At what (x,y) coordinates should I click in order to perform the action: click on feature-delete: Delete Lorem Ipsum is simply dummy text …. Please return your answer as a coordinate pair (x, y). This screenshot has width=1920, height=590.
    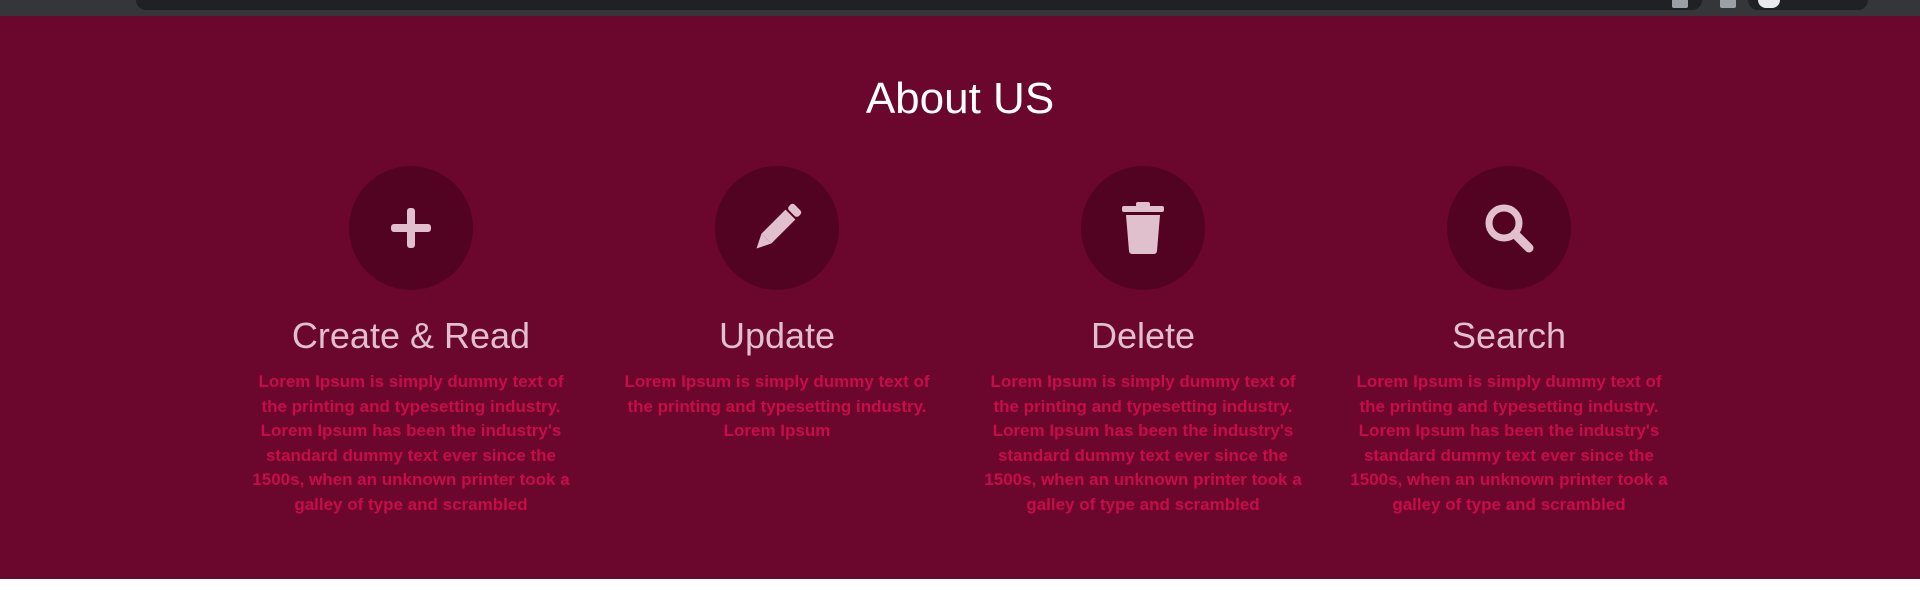
    Looking at the image, I should click on (1143, 342).